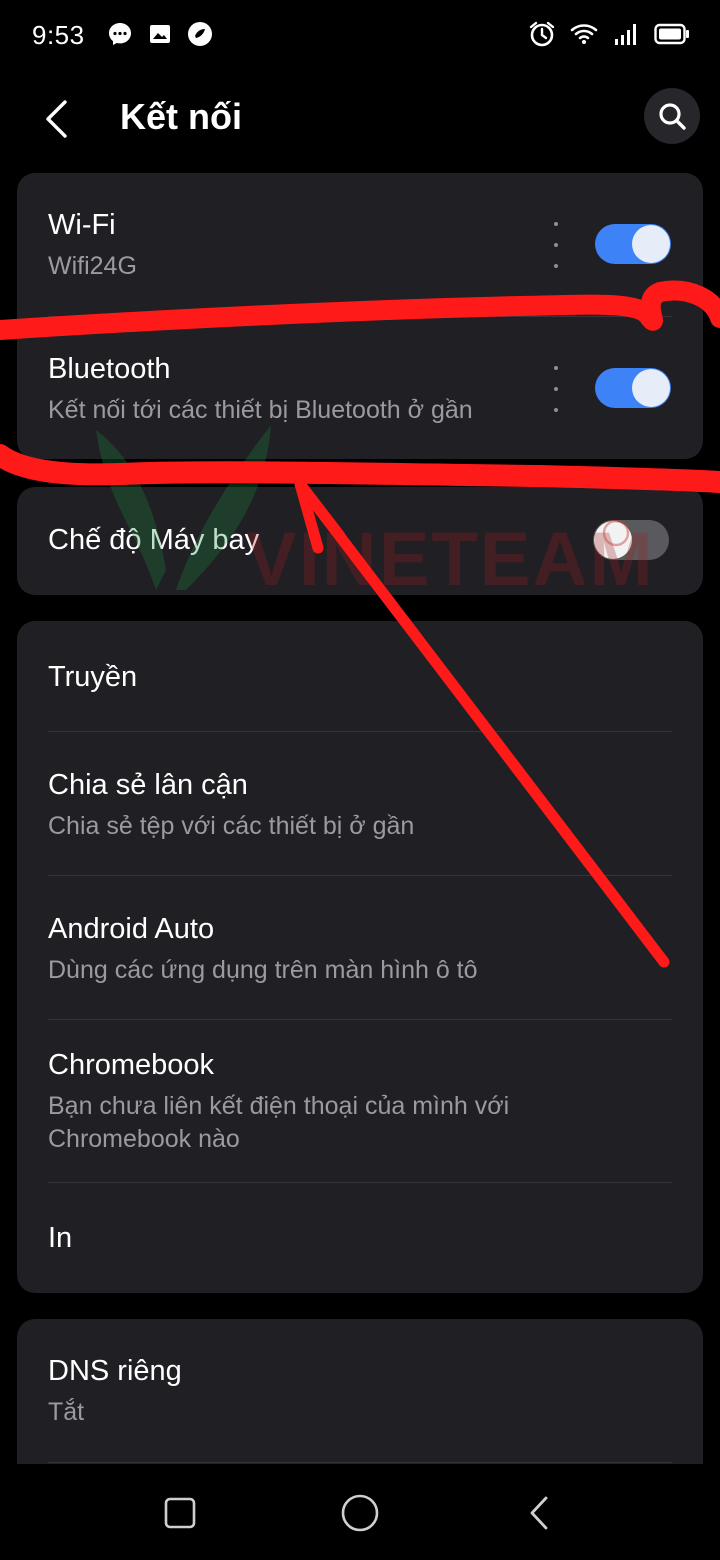 Image resolution: width=720 pixels, height=1560 pixels. What do you see at coordinates (154, 540) in the screenshot?
I see `airplane-mode-title: Chế độ Máy bay` at bounding box center [154, 540].